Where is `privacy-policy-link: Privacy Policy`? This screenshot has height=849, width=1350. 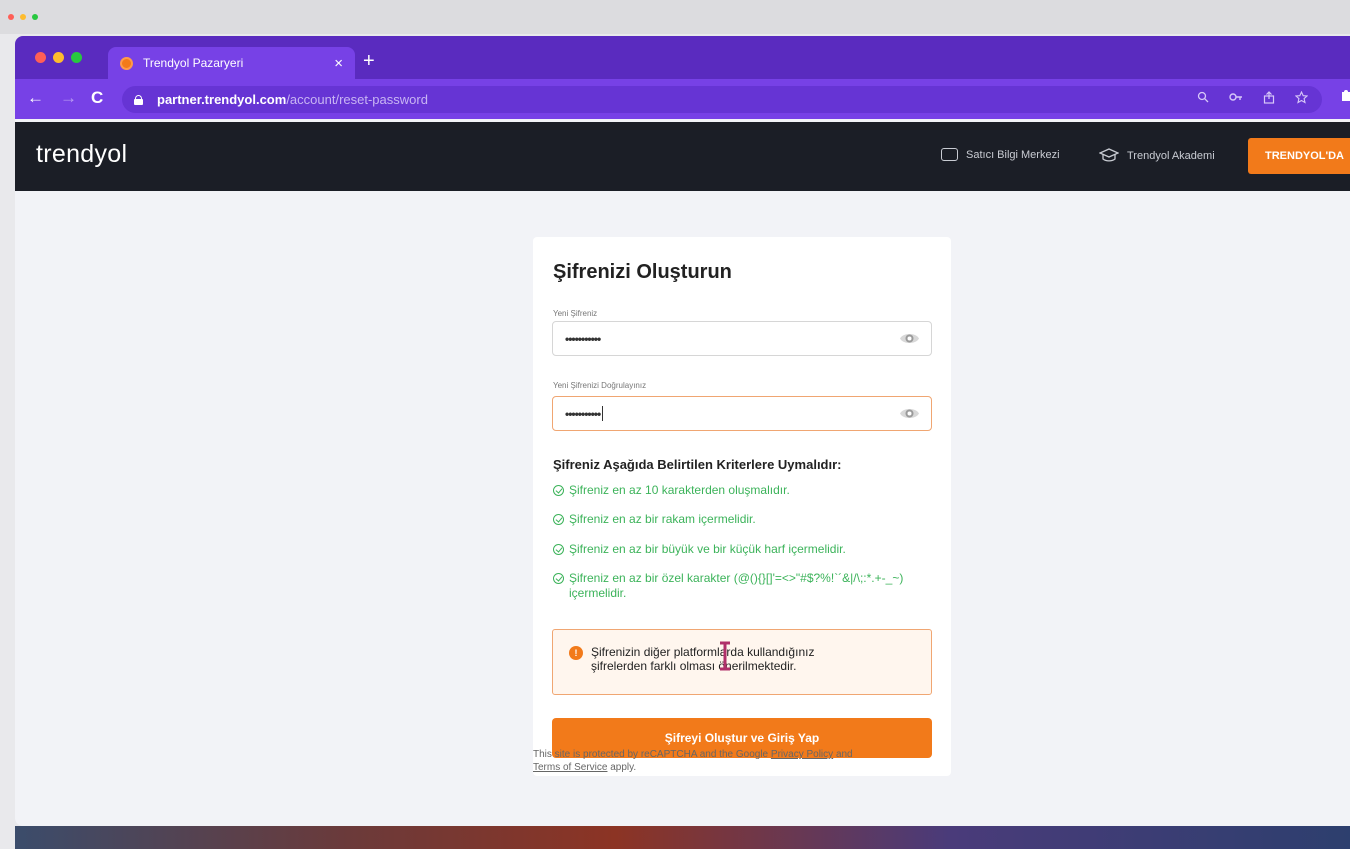 privacy-policy-link: Privacy Policy is located at coordinates (802, 754).